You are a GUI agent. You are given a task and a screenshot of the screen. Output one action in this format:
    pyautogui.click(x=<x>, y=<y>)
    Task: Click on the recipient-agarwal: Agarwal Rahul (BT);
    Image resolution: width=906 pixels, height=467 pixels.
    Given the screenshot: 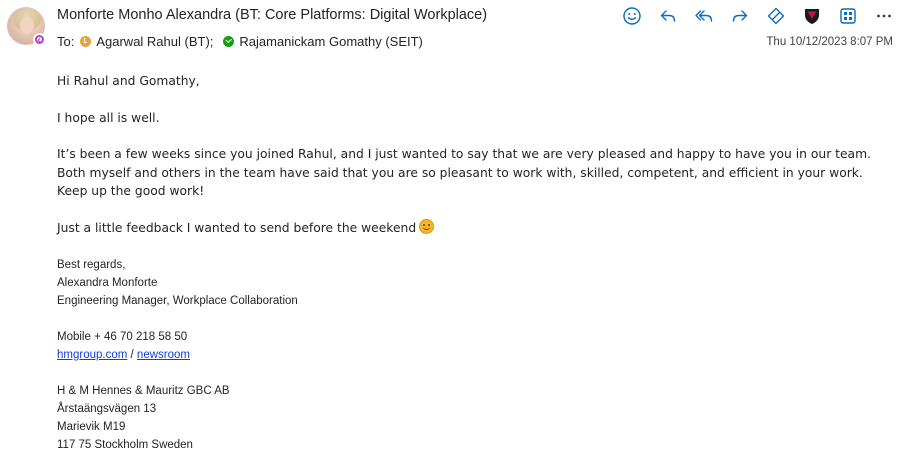 What is the action you would take?
    pyautogui.click(x=154, y=41)
    